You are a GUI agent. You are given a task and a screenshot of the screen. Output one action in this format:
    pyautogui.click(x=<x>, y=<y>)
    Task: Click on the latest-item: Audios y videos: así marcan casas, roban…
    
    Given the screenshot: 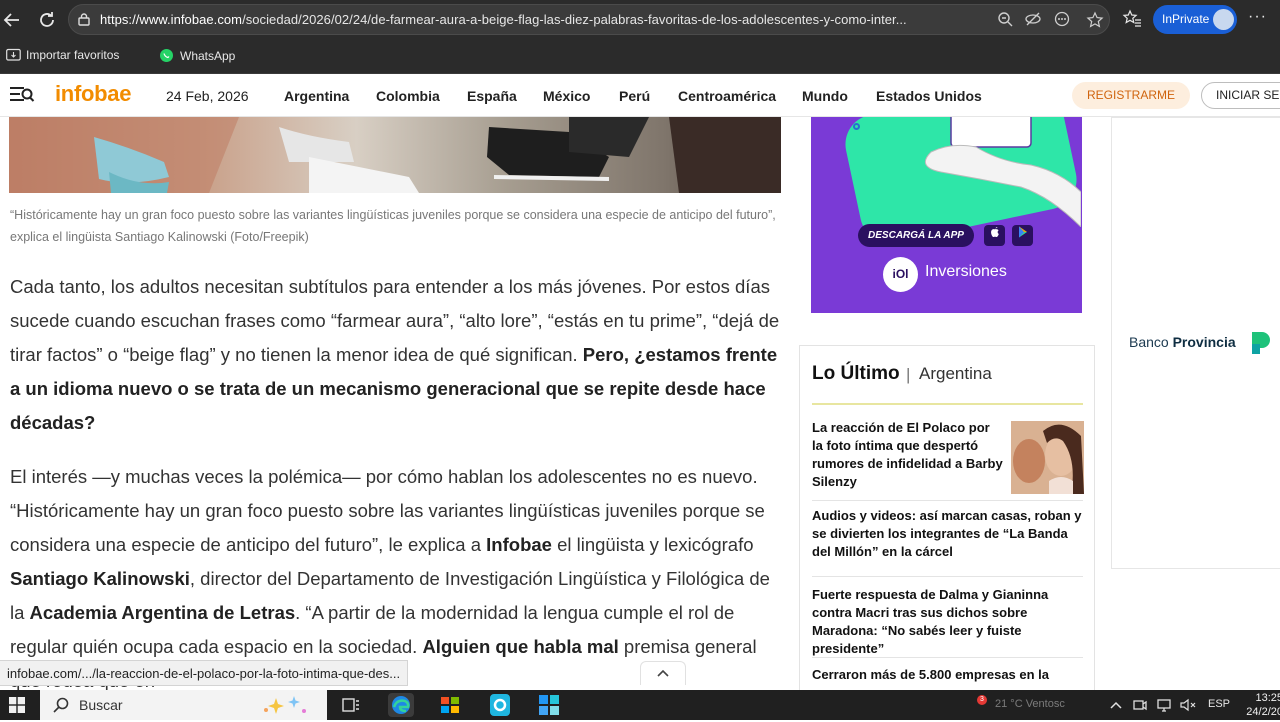 What is the action you would take?
    pyautogui.click(x=948, y=534)
    